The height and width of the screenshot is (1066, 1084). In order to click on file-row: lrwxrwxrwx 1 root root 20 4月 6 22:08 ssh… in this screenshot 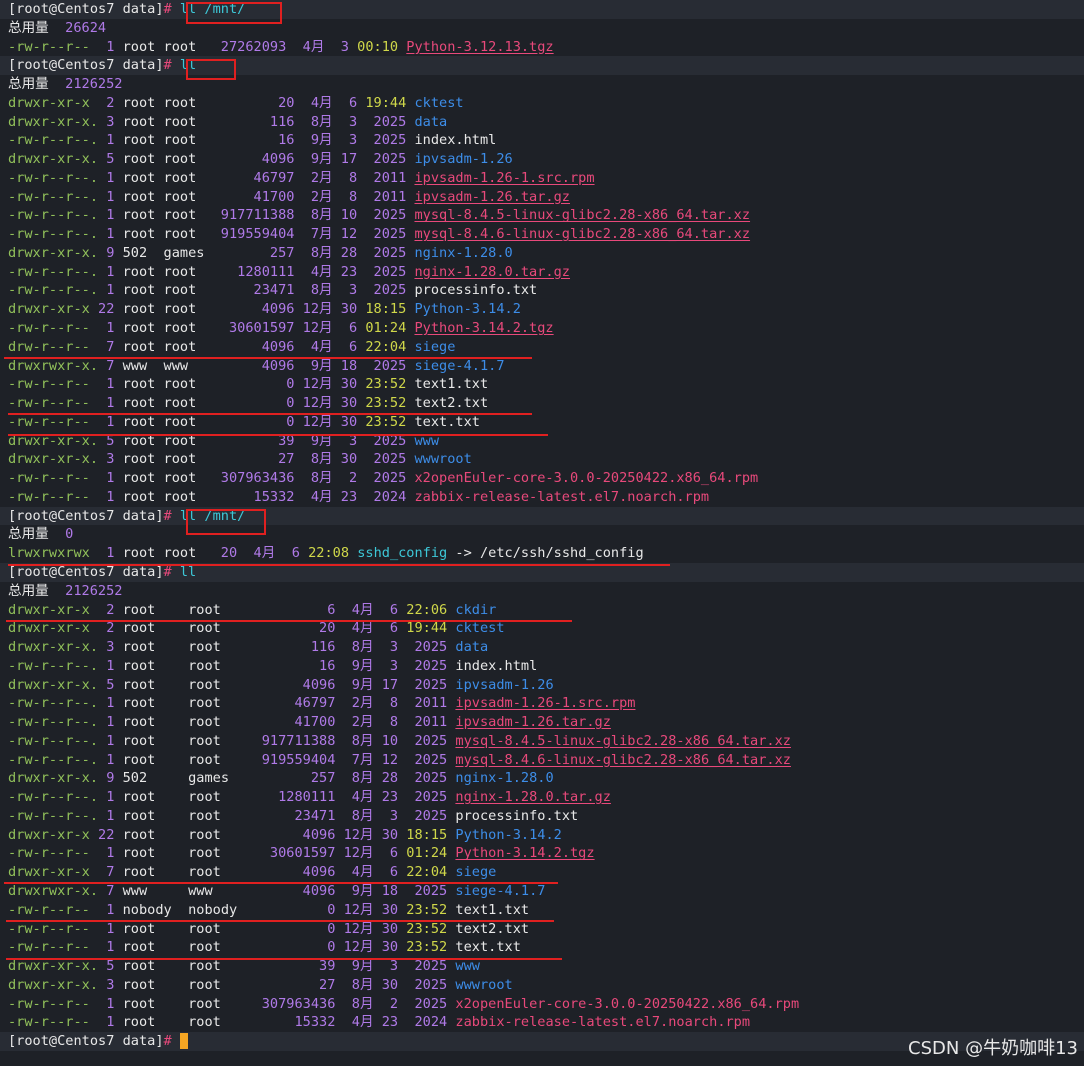, I will do `click(542, 553)`.